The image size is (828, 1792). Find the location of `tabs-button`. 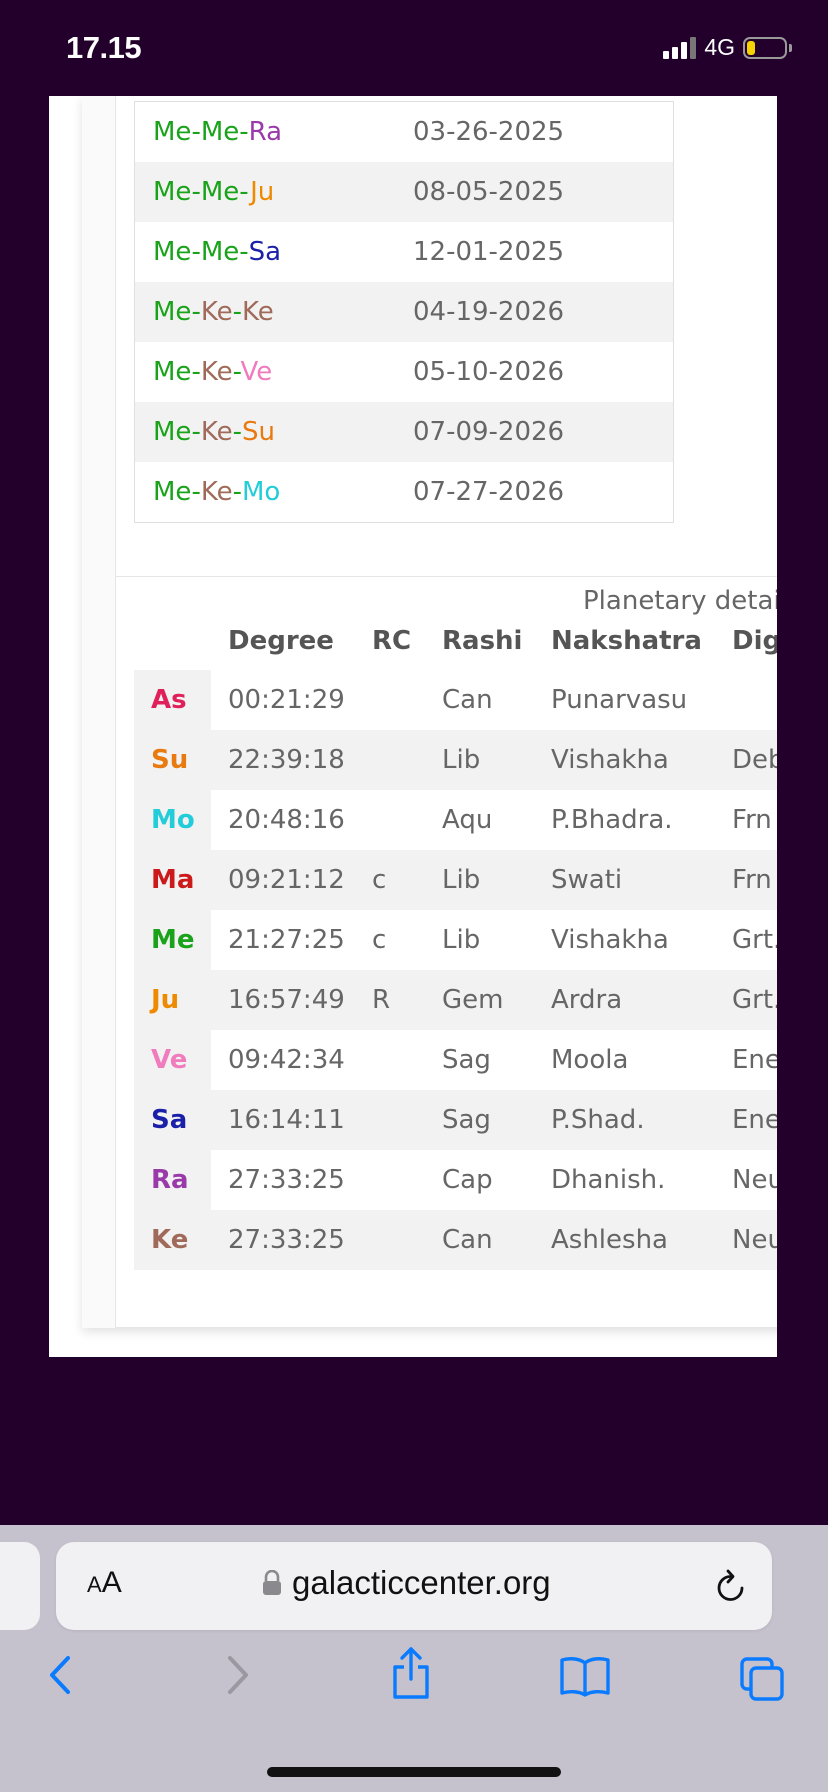

tabs-button is located at coordinates (762, 1679).